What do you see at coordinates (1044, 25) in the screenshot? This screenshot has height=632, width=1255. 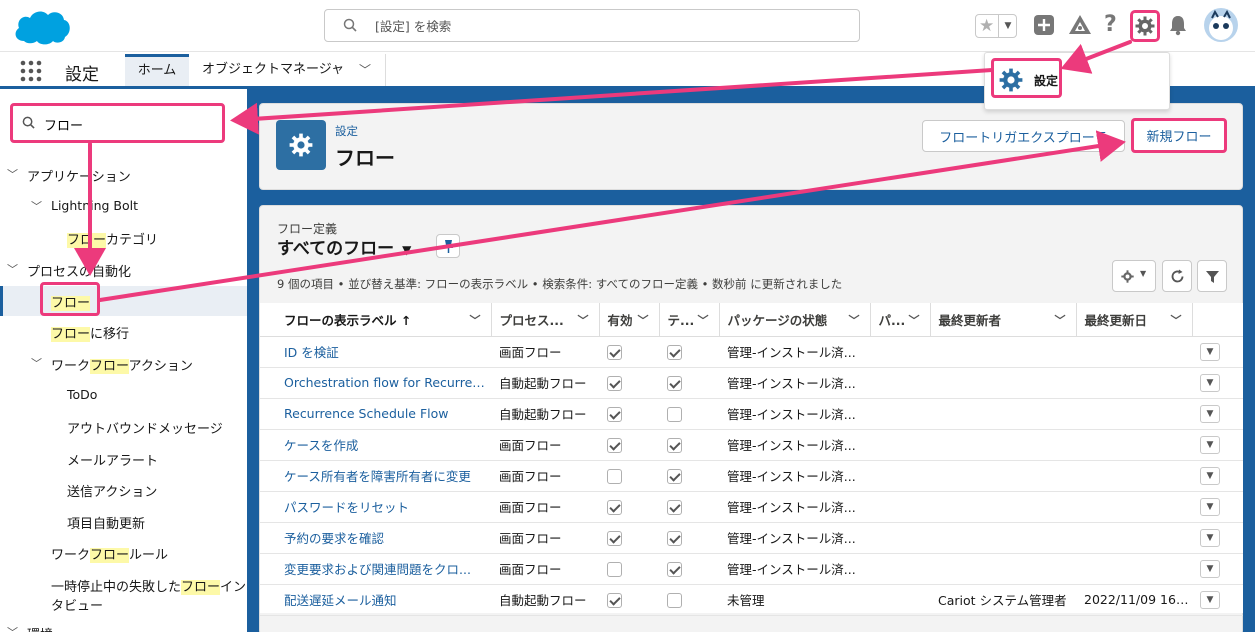 I see `plus-icon` at bounding box center [1044, 25].